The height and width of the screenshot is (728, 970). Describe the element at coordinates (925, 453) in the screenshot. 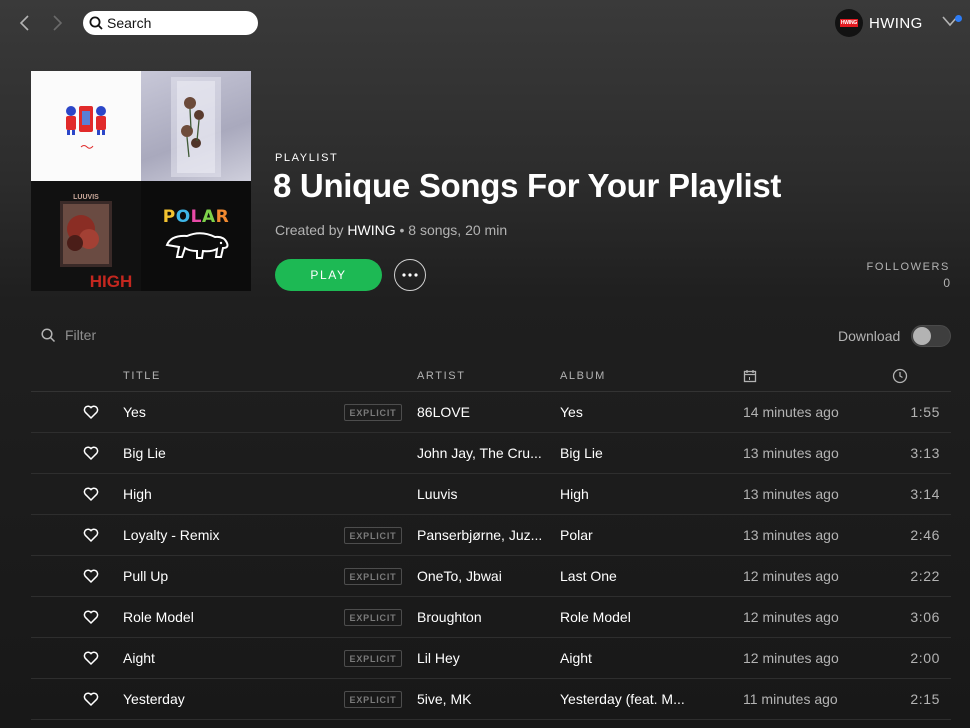

I see `track-duration: 3:13` at that location.